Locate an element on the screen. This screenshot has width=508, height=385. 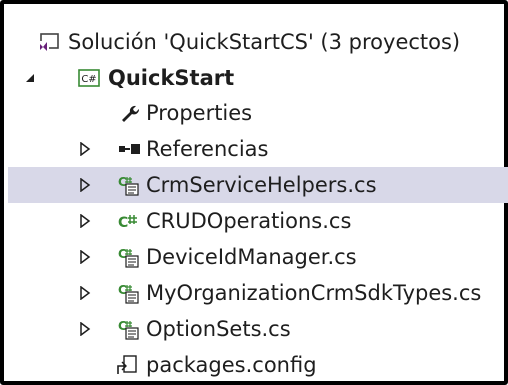
svg-text: C# is located at coordinates (88, 79).